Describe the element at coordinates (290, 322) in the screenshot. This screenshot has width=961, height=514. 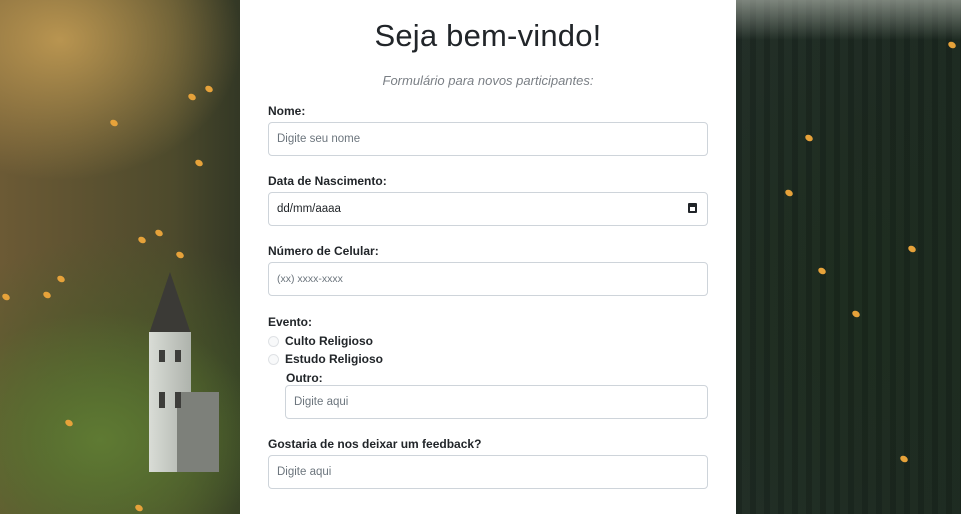
I see `event-label: Evento:` at that location.